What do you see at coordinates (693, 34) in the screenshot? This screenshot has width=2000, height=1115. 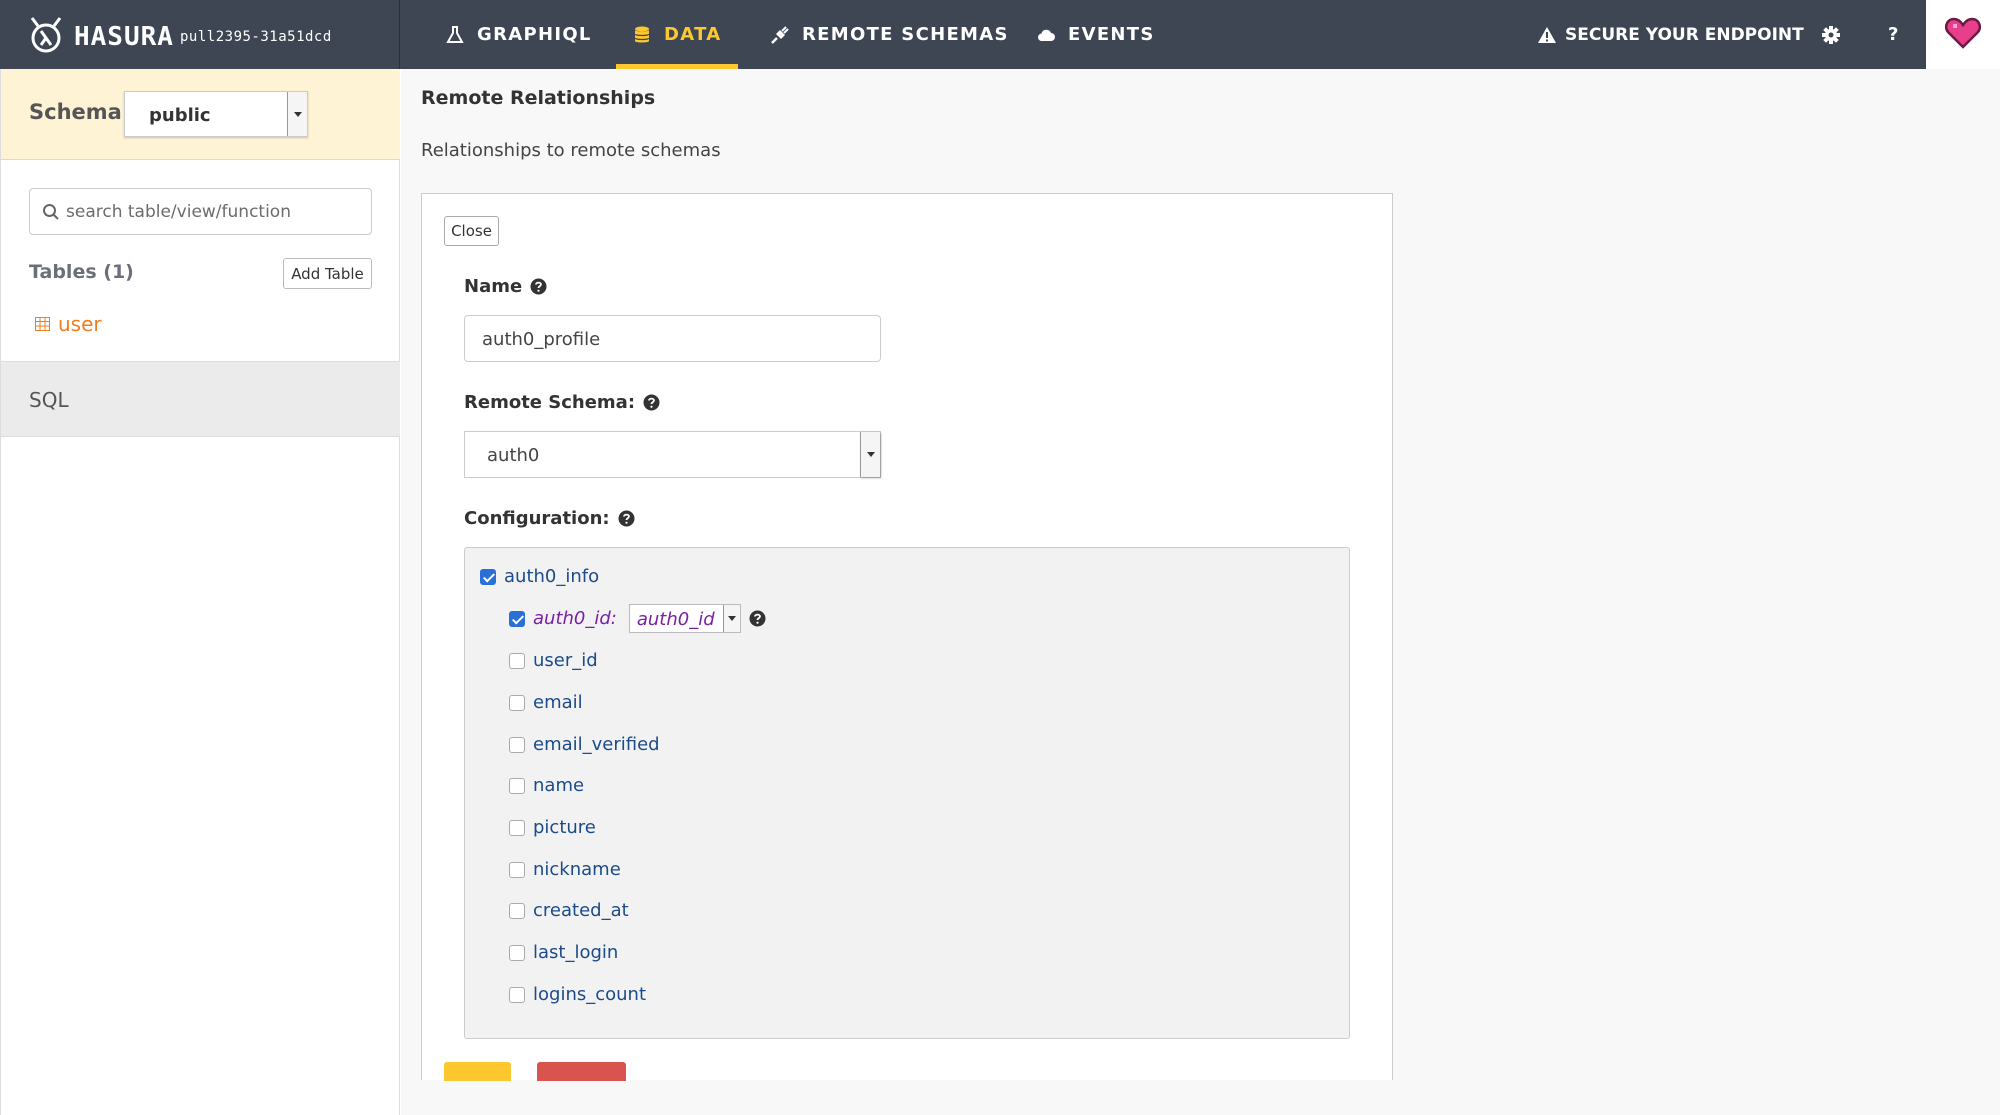 I see `tab-label: DATA` at bounding box center [693, 34].